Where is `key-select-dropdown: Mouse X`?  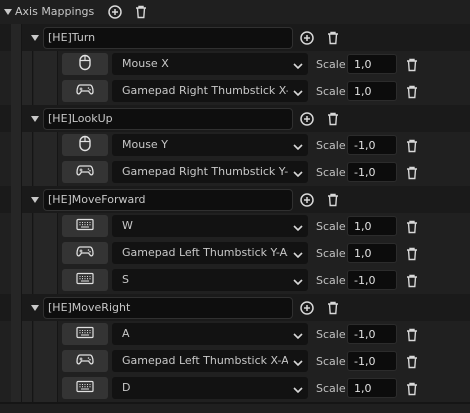 key-select-dropdown: Mouse X is located at coordinates (210, 64).